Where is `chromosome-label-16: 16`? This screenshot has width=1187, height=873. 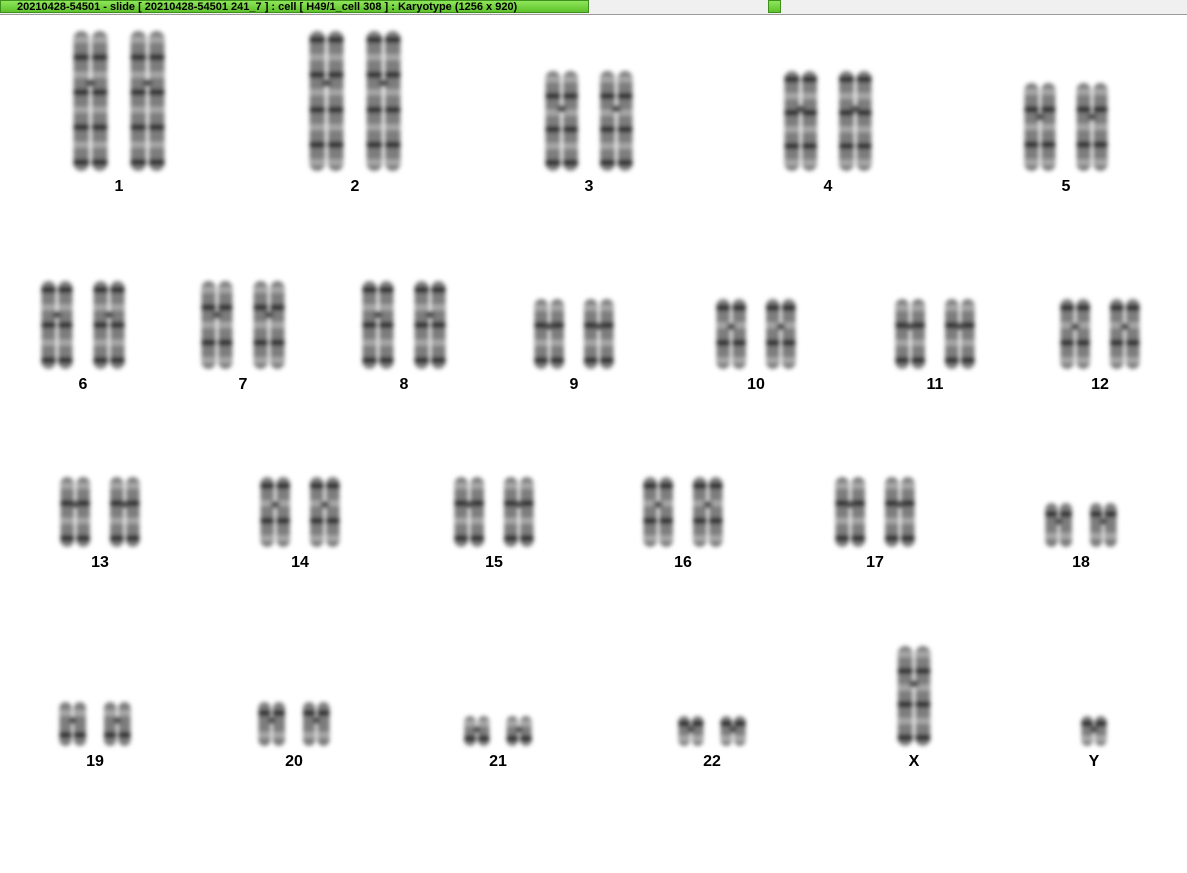
chromosome-label-16: 16 is located at coordinates (683, 562).